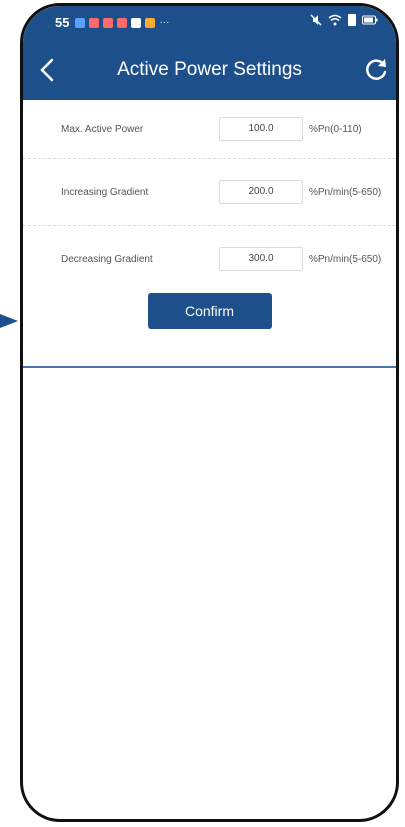 The width and height of the screenshot is (405, 827). Describe the element at coordinates (376, 70) in the screenshot. I see `refresh-icon` at that location.